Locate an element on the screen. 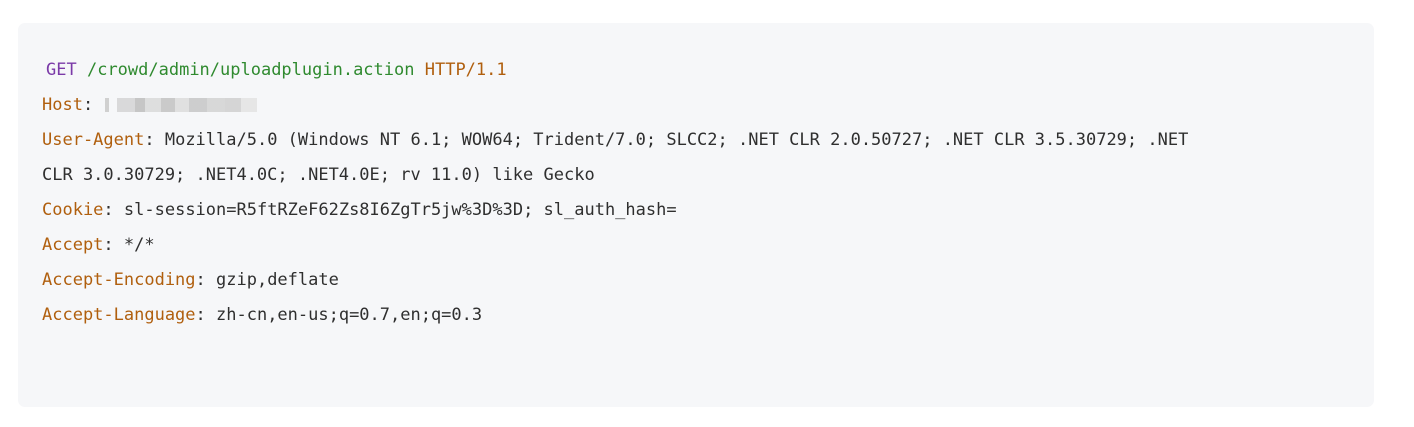  http-protocol: HTTP/1.1 is located at coordinates (465, 70).